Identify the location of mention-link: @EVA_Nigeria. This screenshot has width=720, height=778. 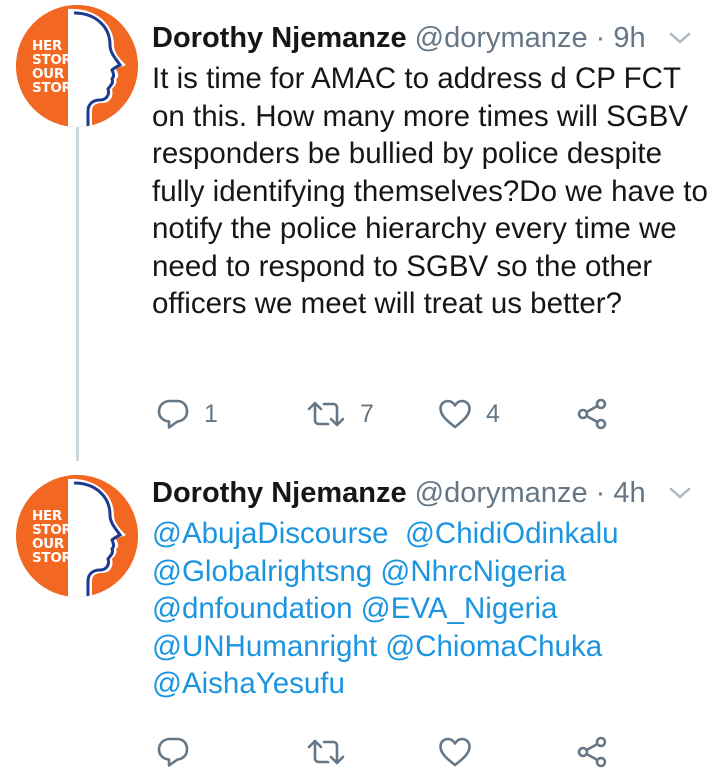
(459, 608).